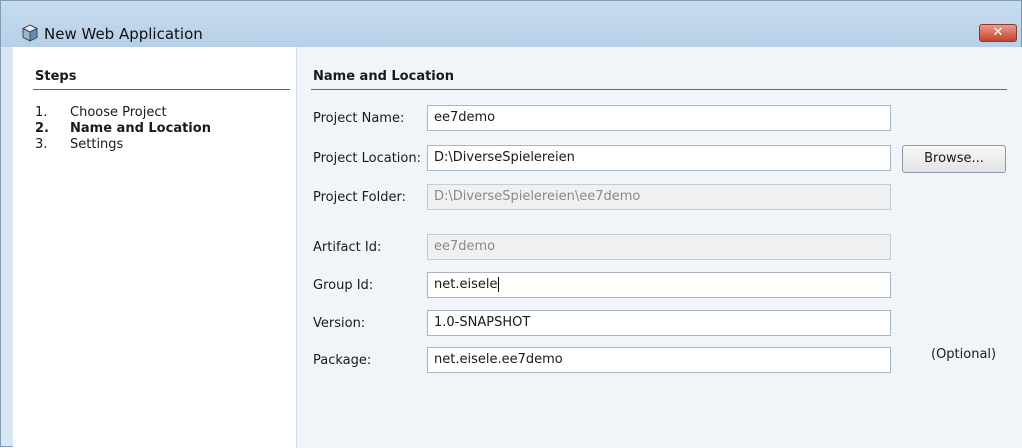 The width and height of the screenshot is (1022, 448). Describe the element at coordinates (659, 360) in the screenshot. I see `package-input: net.eisele.ee7demo` at that location.